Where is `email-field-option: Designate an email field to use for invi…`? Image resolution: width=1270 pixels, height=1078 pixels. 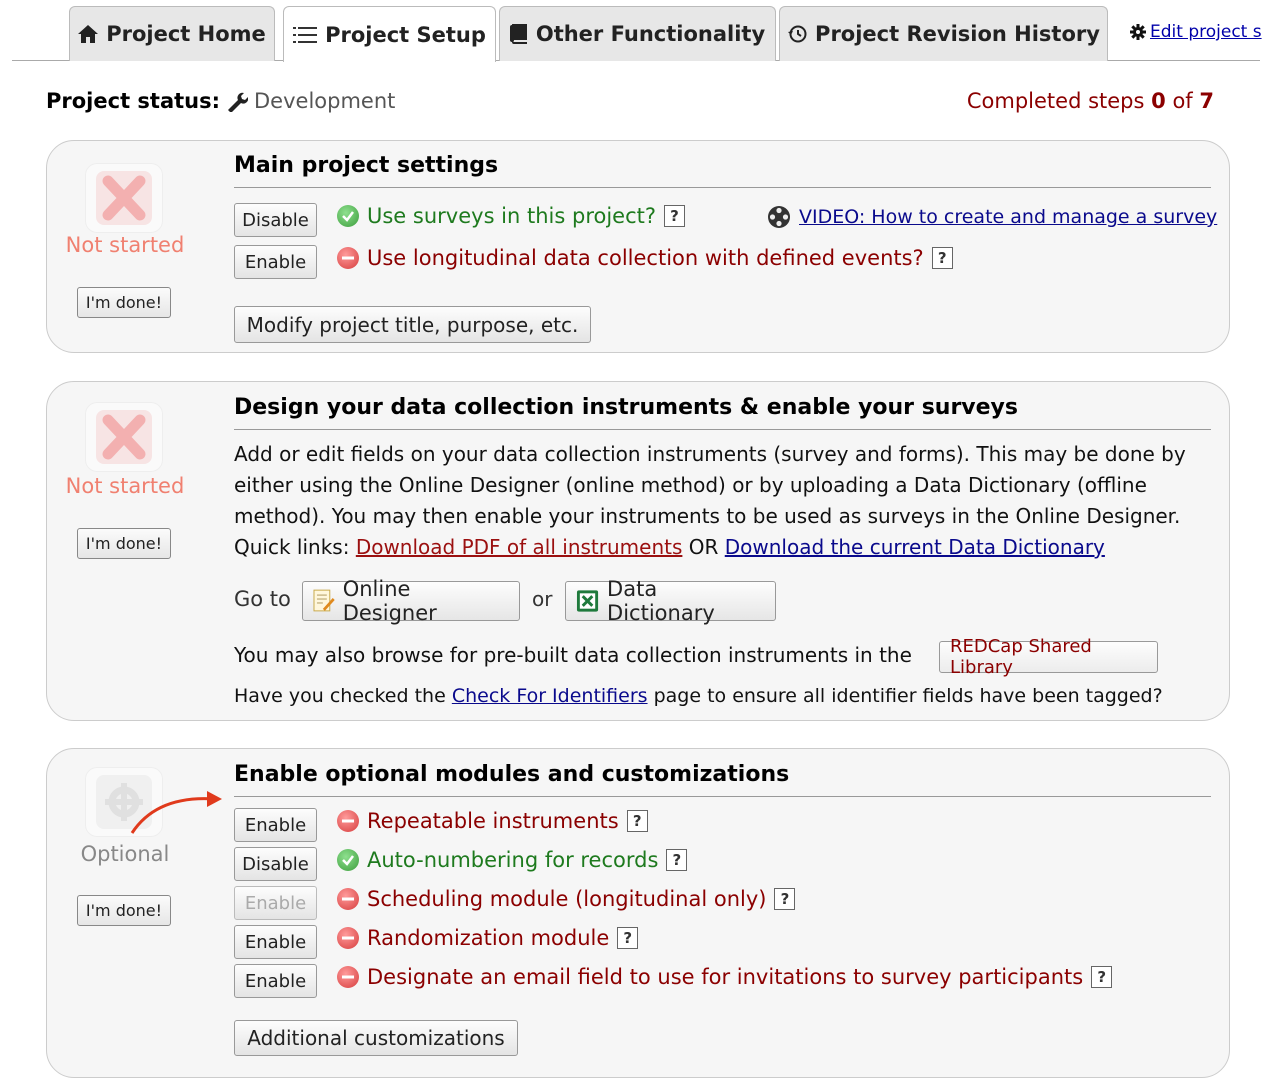
email-field-option: Designate an email field to use for invi… is located at coordinates (725, 977).